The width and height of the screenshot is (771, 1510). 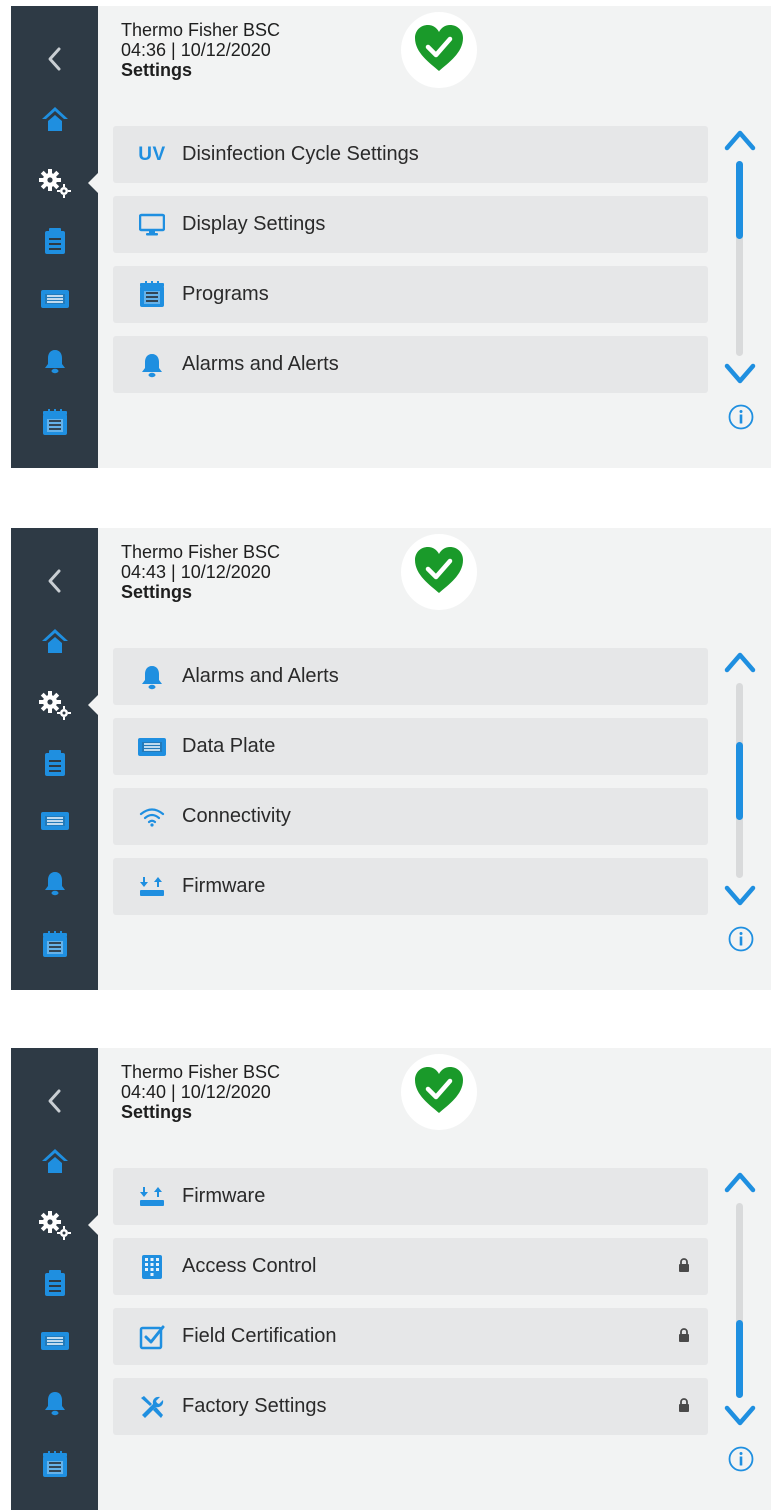 I want to click on menu-item-field-certification: Field Certification, so click(x=410, y=1336).